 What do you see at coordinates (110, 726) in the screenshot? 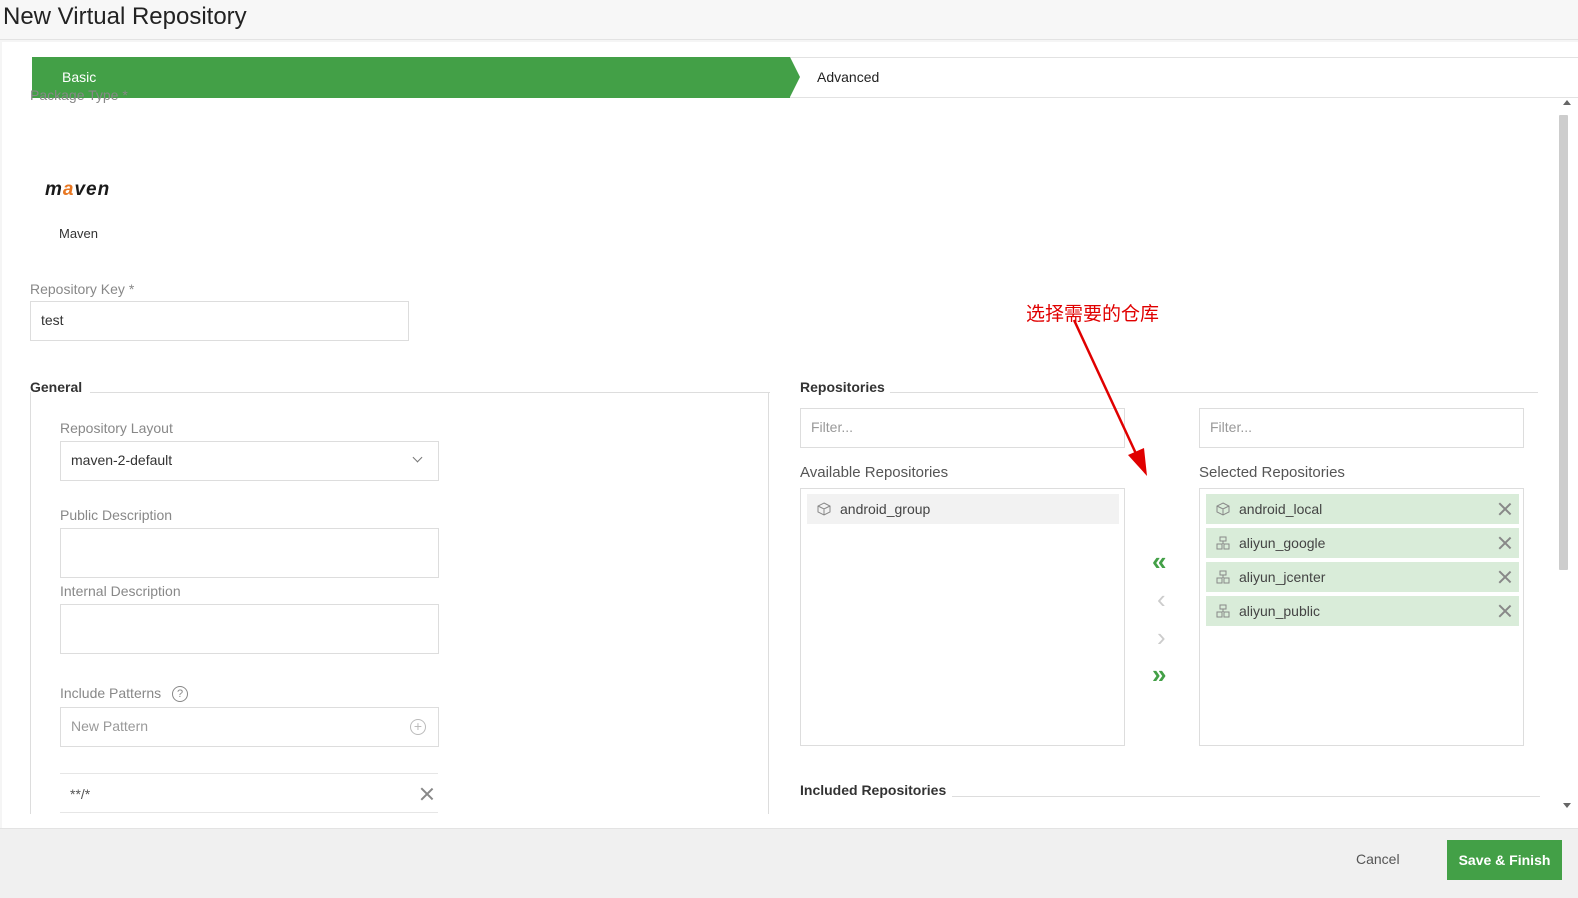
I see `new-pattern-placeholder: New Pattern` at bounding box center [110, 726].